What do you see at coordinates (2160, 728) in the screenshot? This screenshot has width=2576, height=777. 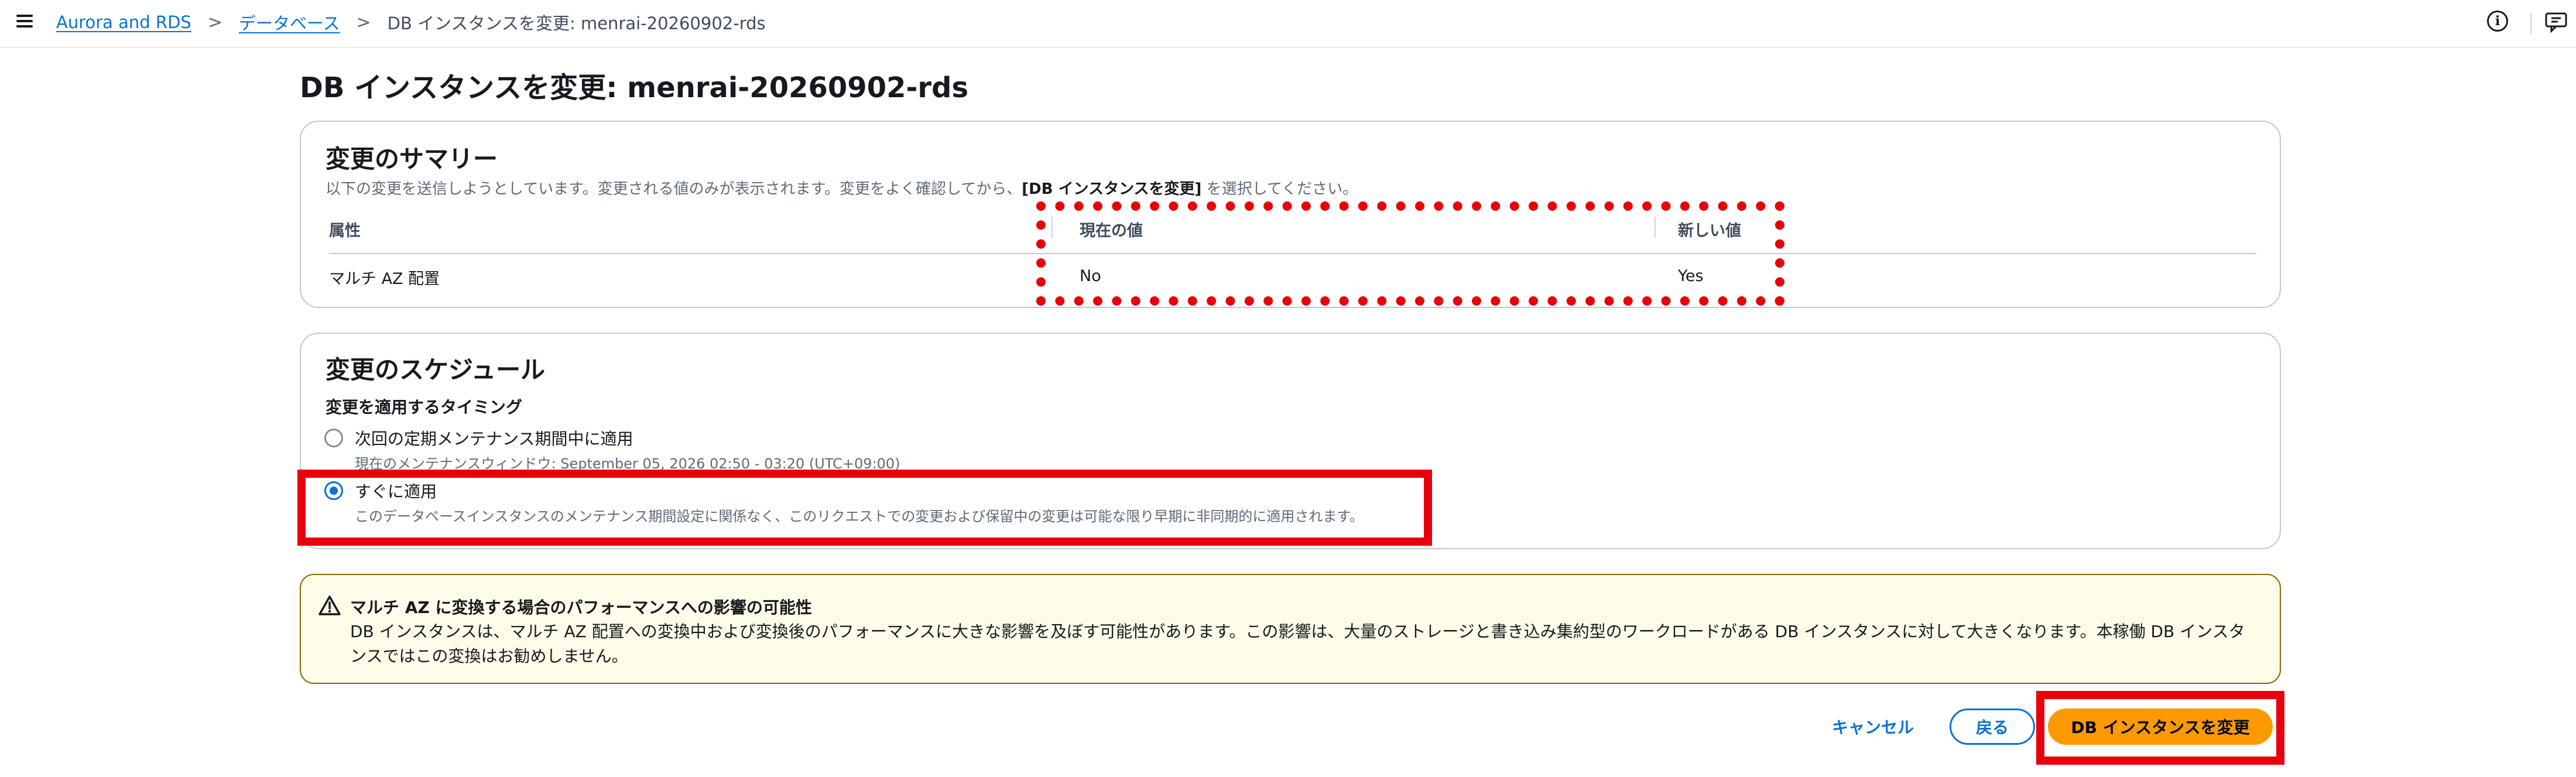 I see `highlight-modify-button` at bounding box center [2160, 728].